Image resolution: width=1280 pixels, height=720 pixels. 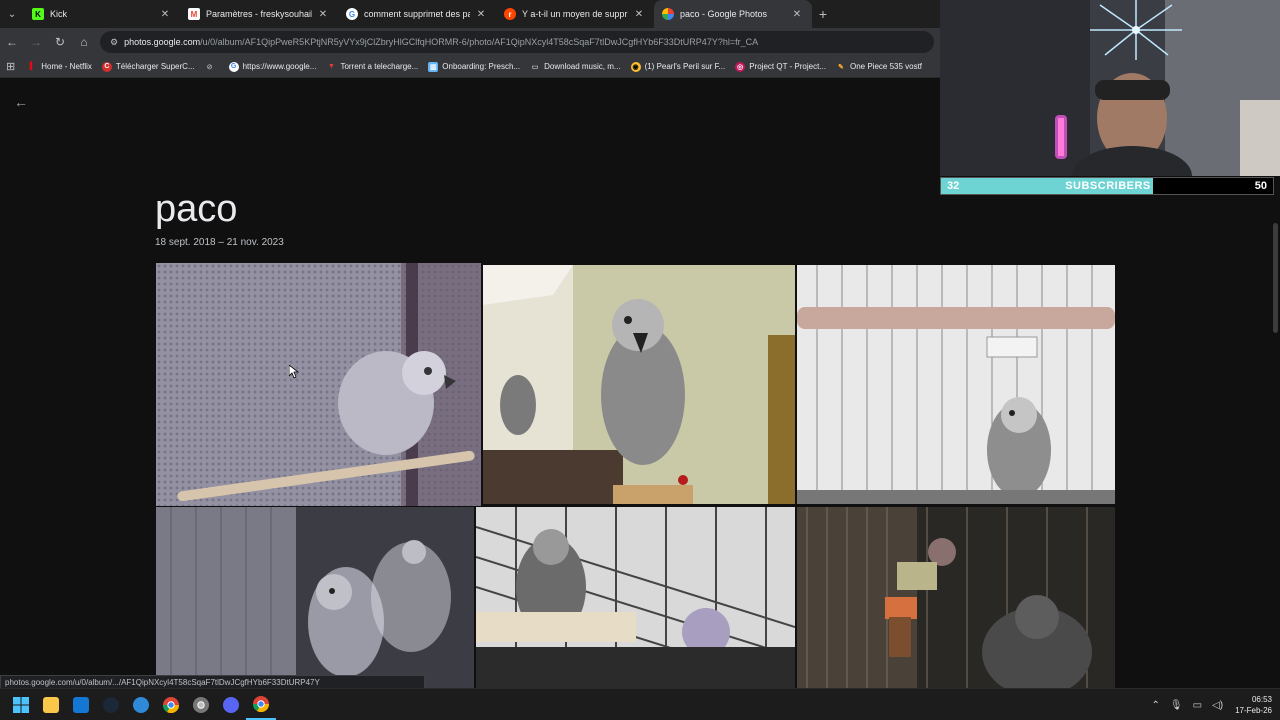 I want to click on subscriber-goal: 50, so click(x=1260, y=186).